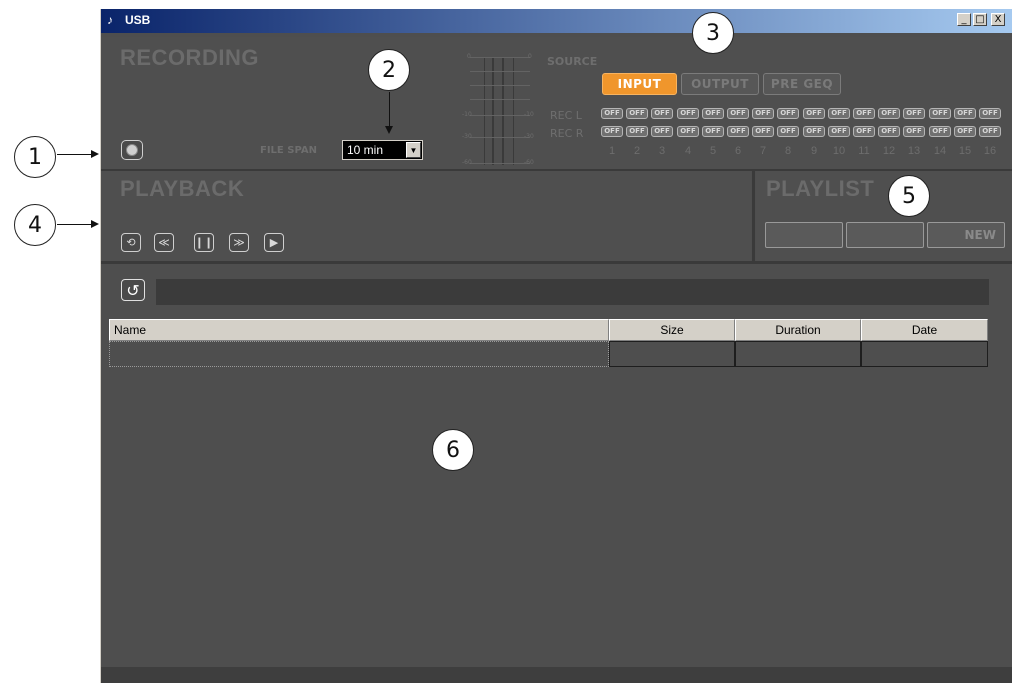 This screenshot has height=683, width=1012. What do you see at coordinates (662, 151) in the screenshot?
I see `channel-number: 3` at bounding box center [662, 151].